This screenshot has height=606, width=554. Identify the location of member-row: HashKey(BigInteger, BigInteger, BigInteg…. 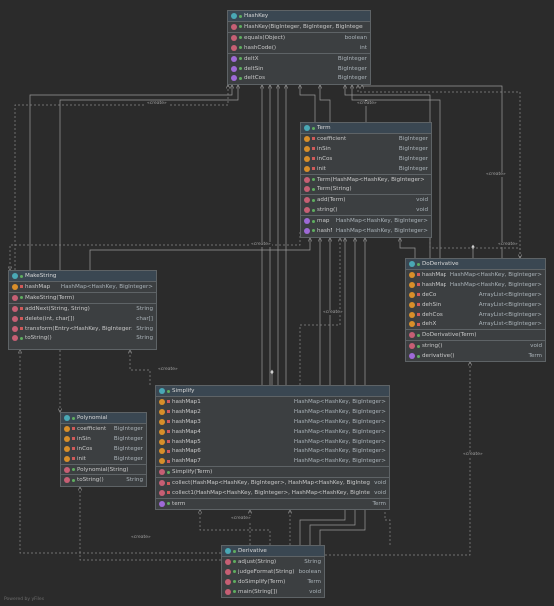
(299, 27).